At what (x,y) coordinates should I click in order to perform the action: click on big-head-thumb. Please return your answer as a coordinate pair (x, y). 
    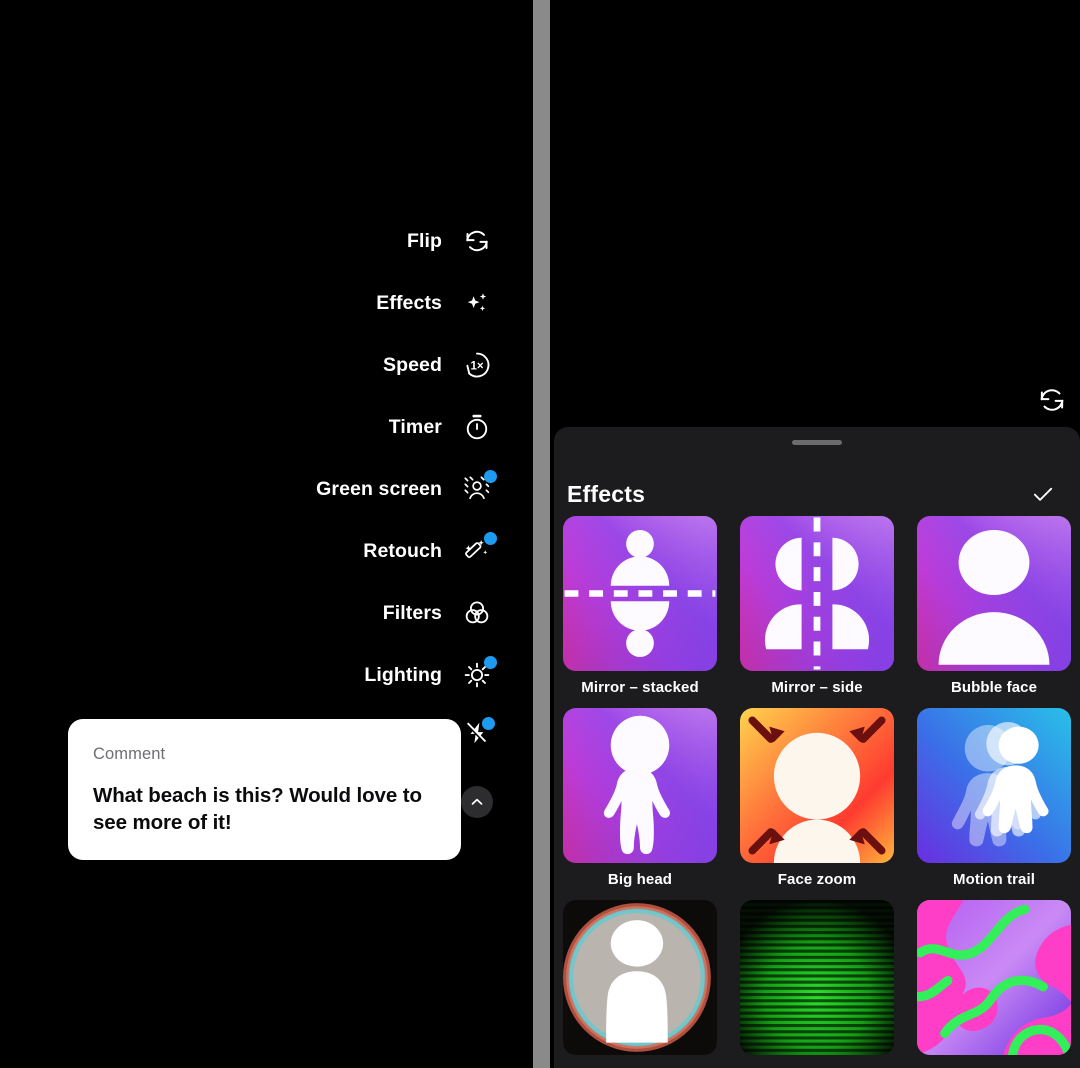
    Looking at the image, I should click on (640, 785).